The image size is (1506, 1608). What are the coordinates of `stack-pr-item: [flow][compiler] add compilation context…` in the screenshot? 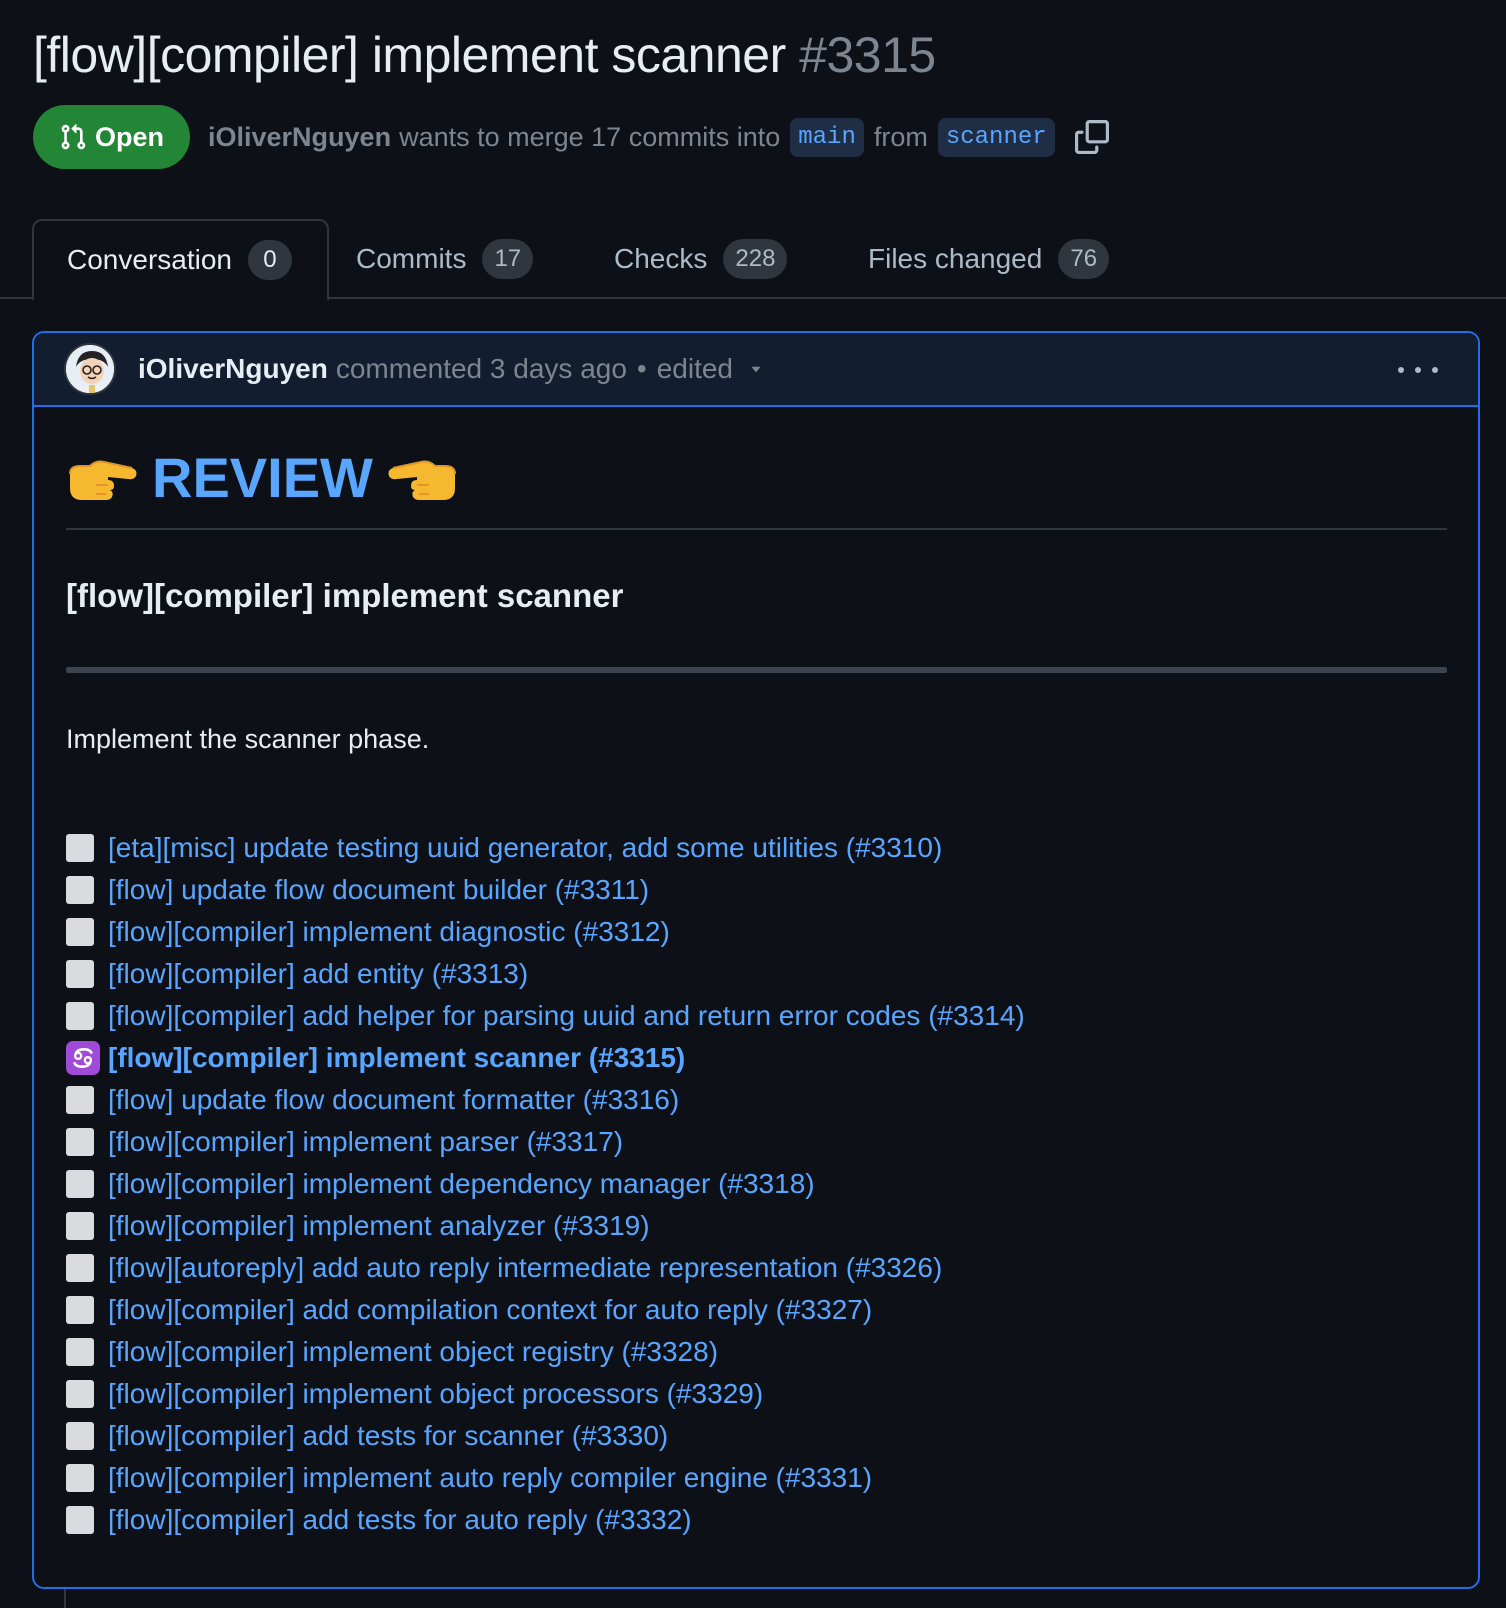 It's located at (545, 1310).